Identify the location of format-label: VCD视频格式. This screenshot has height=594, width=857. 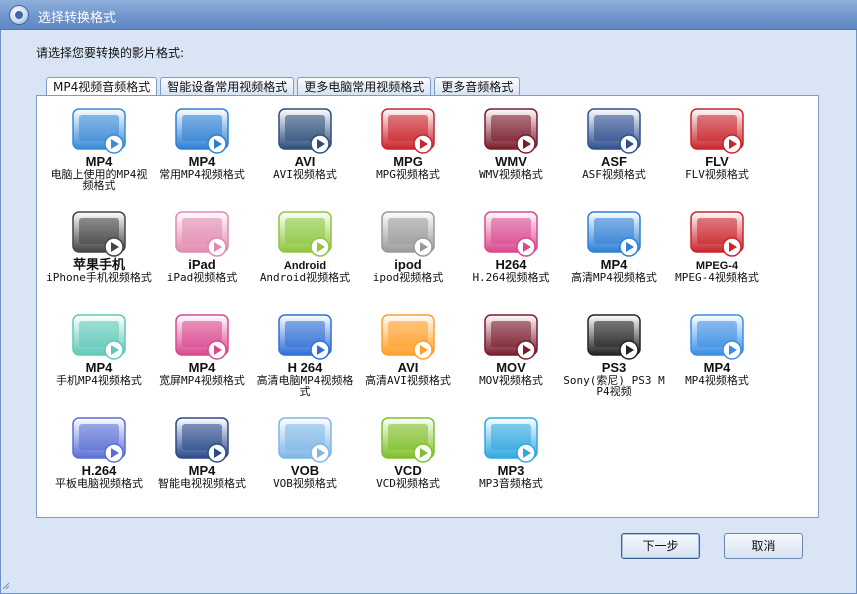
(408, 483).